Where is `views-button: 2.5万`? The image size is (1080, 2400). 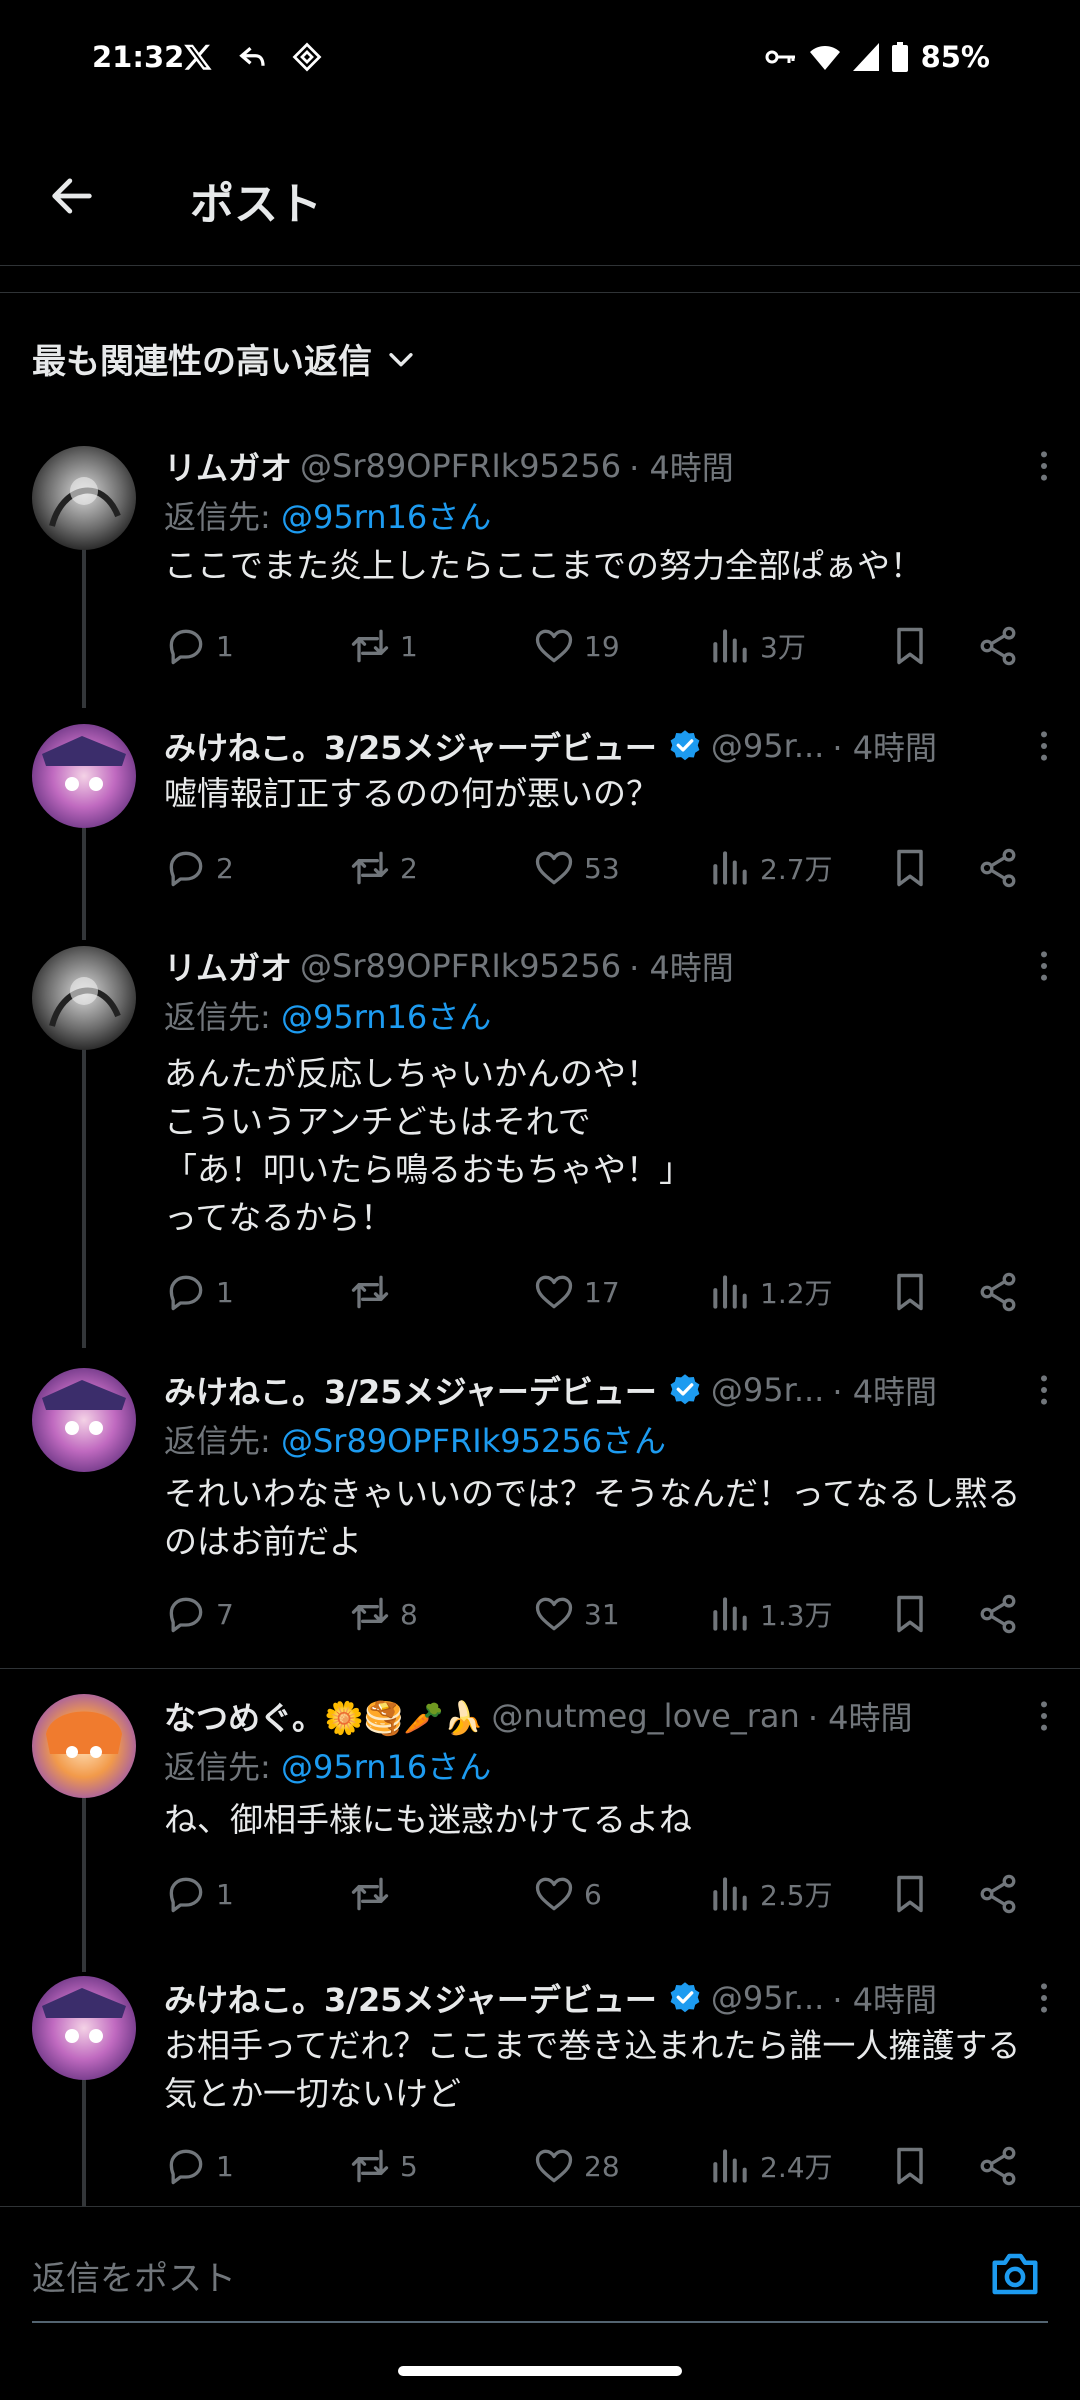
views-button: 2.5万 is located at coordinates (770, 1894).